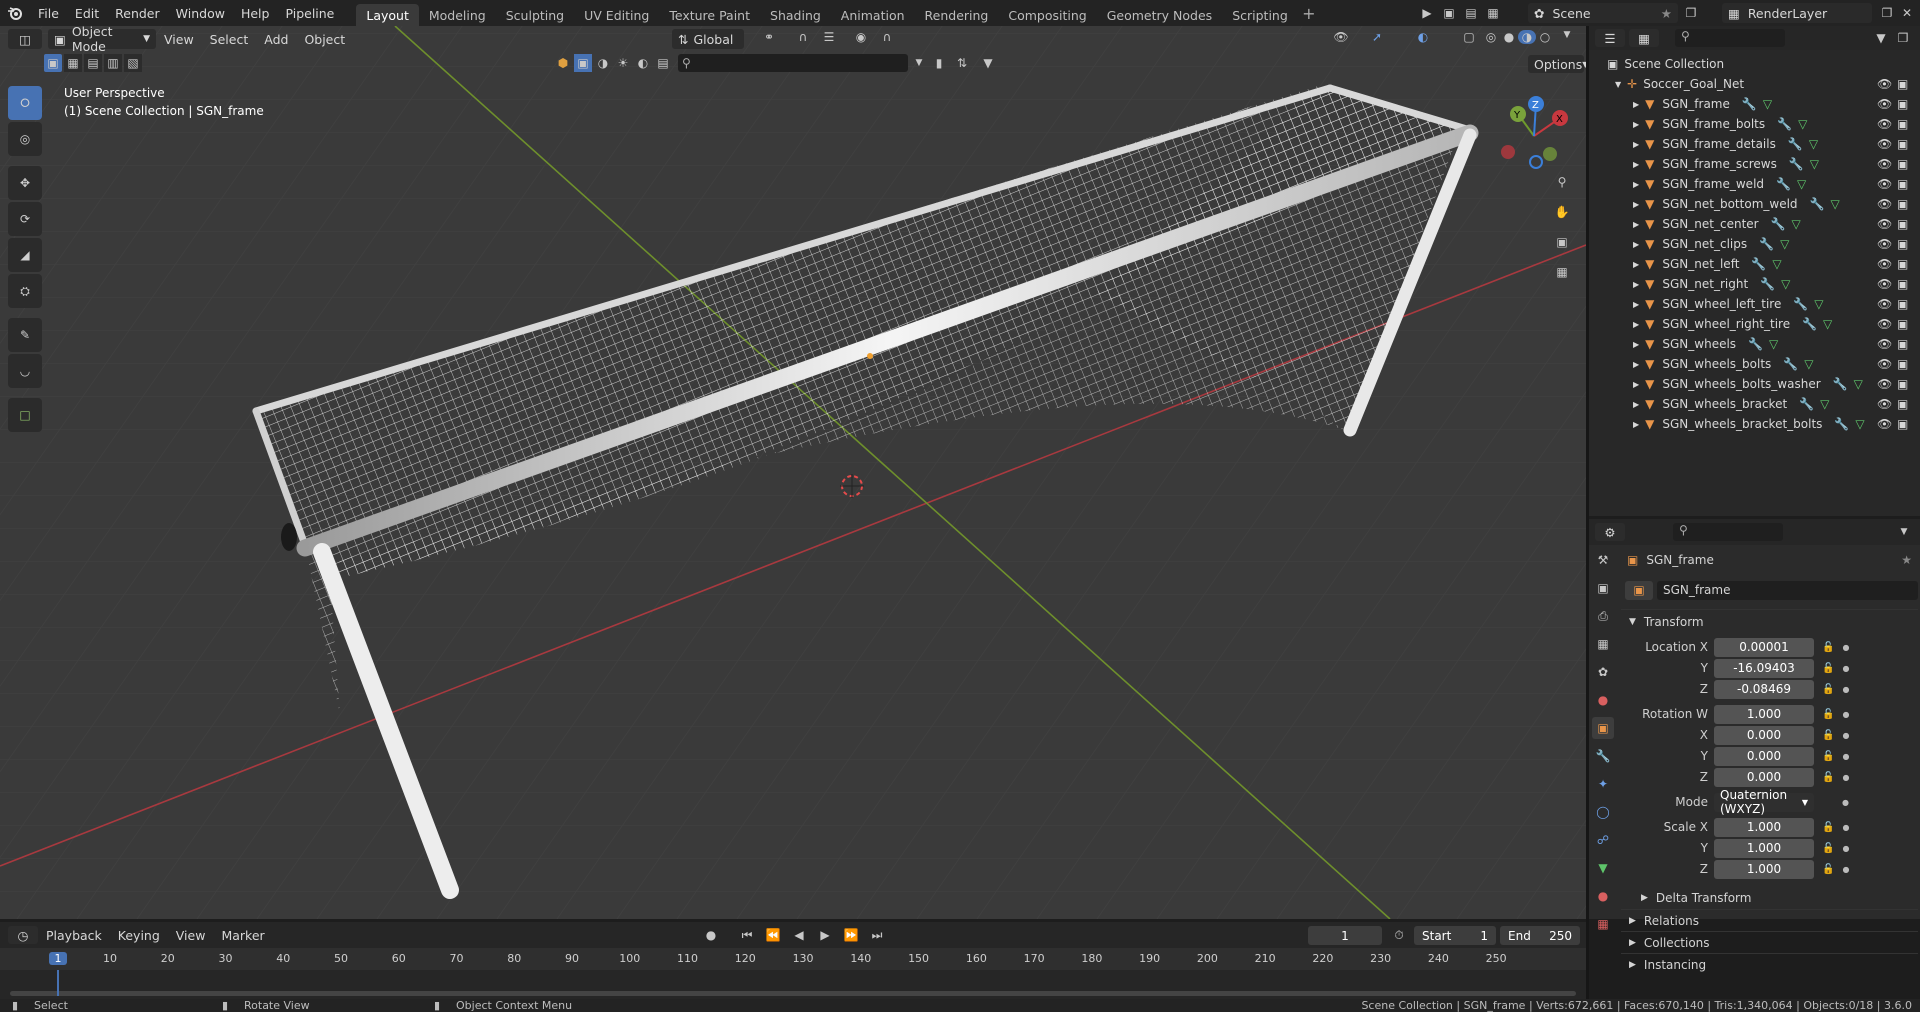 Image resolution: width=1920 pixels, height=1012 pixels. I want to click on filter-other-icon: ▤, so click(663, 63).